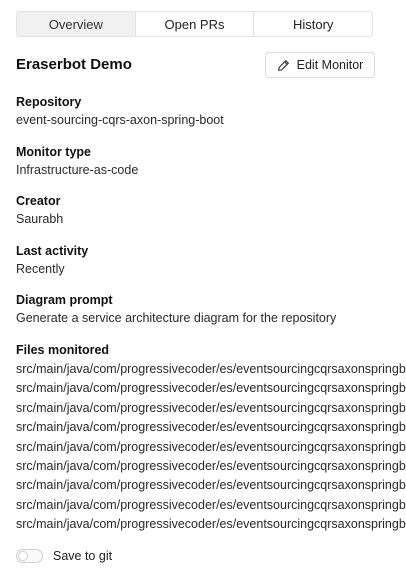 Image resolution: width=406 pixels, height=581 pixels. Describe the element at coordinates (120, 120) in the screenshot. I see `repository-value: event-sourcing-cqrs-axon-spring-boot` at that location.